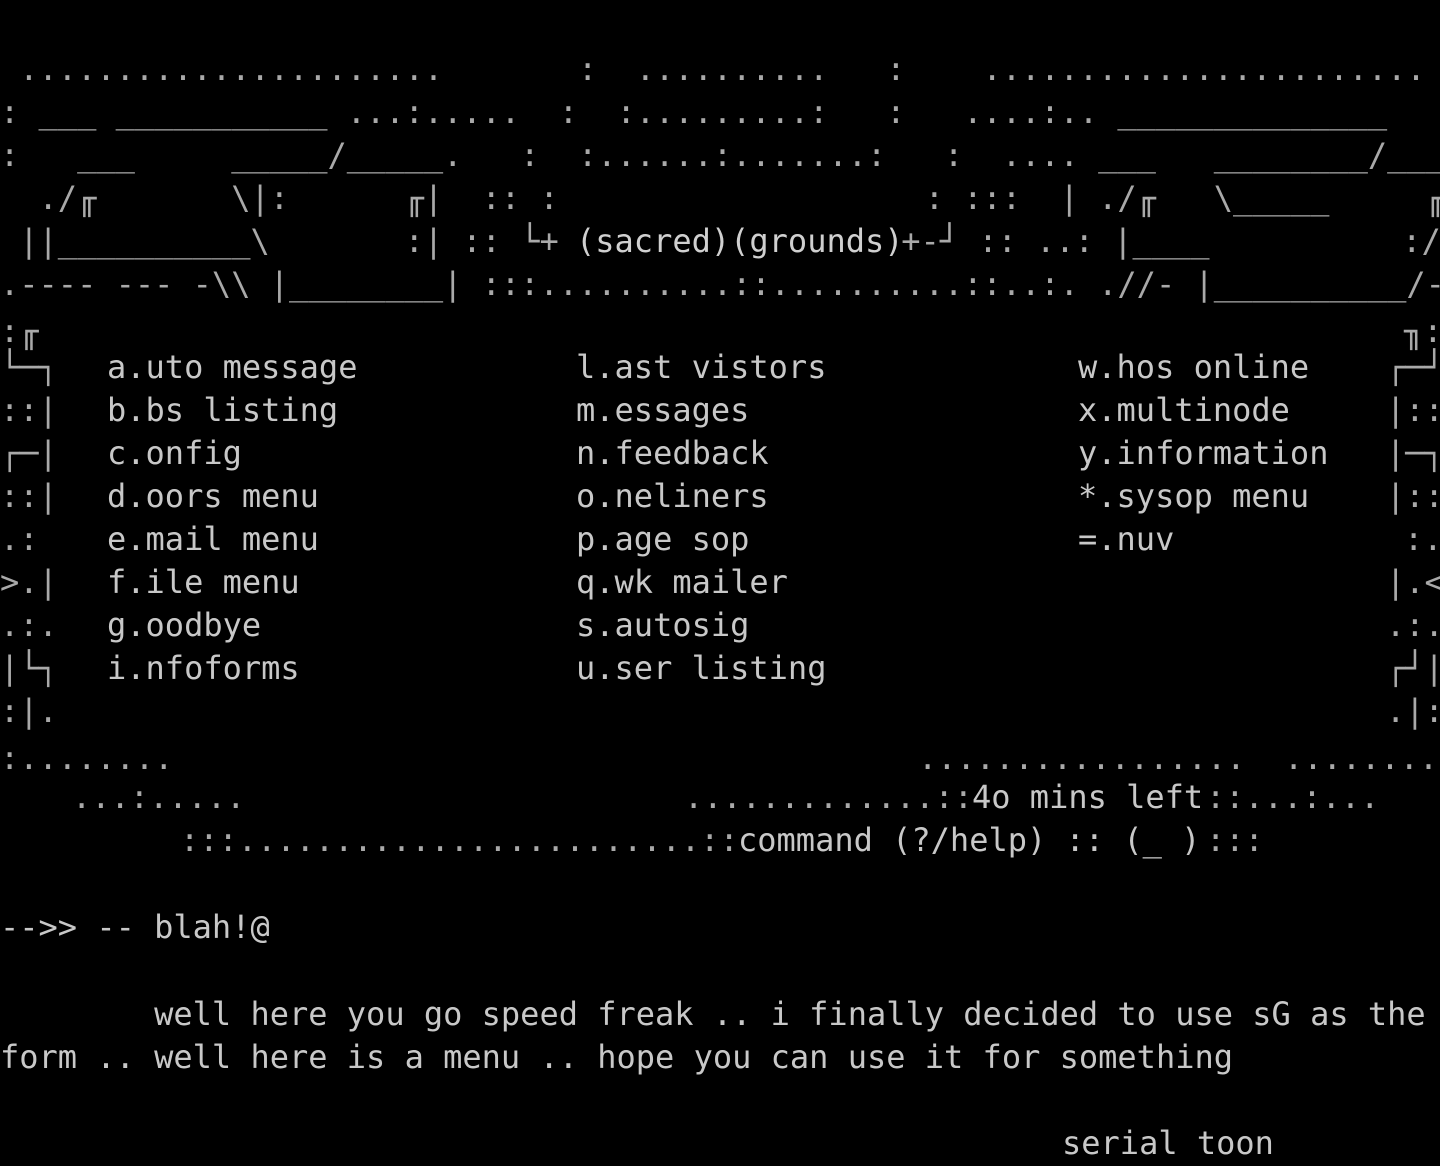 This screenshot has height=1166, width=1440. Describe the element at coordinates (1413, 711) in the screenshot. I see `frame-right-edge: .|:` at that location.